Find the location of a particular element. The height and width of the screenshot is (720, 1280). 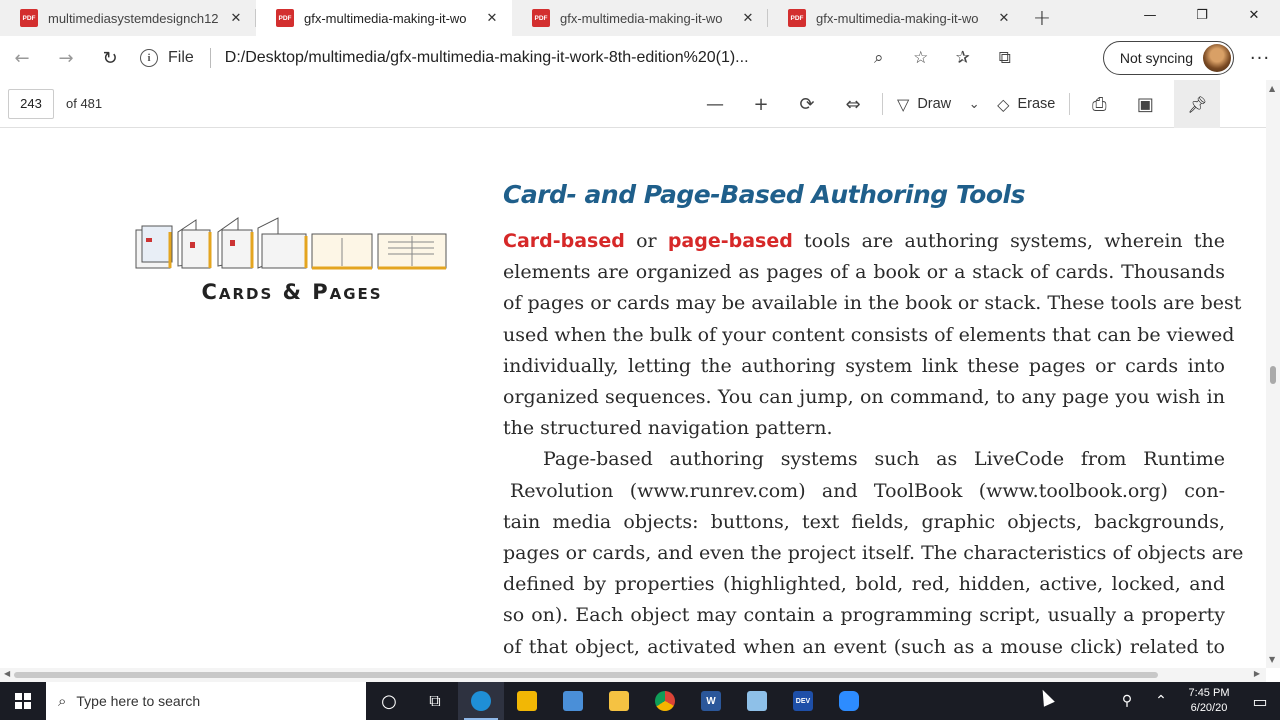

profile-sync-button: Not syncing is located at coordinates (1168, 58).